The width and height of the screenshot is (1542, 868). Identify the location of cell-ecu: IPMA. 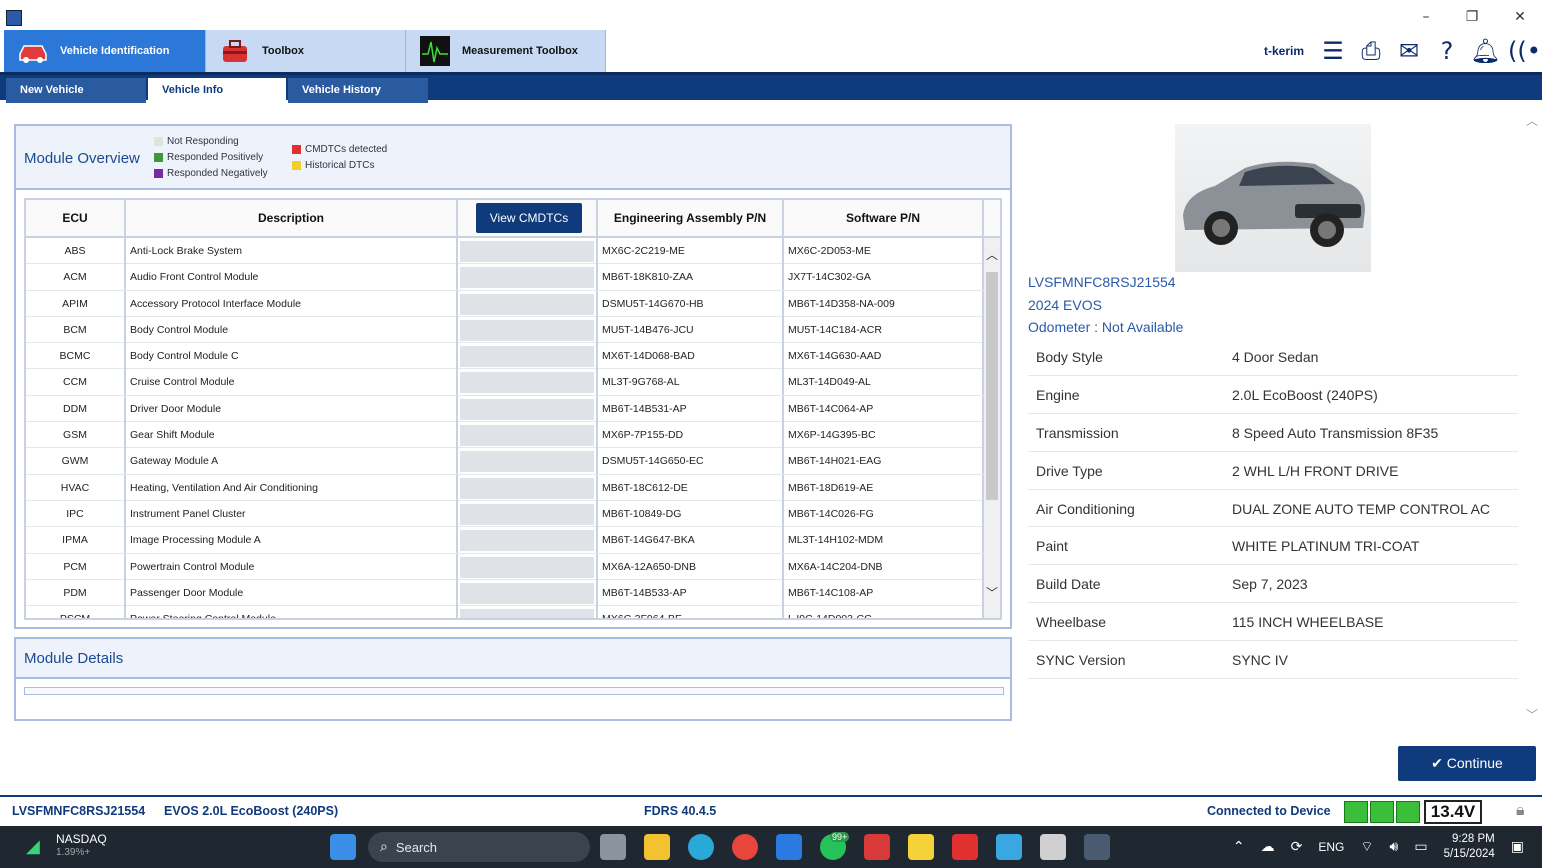
(76, 540).